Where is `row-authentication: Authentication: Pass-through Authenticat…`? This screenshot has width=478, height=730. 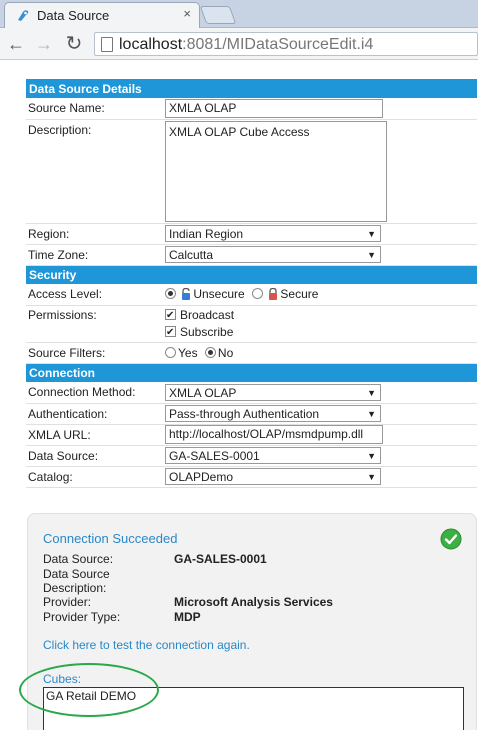
row-authentication: Authentication: Pass-through Authenticat… is located at coordinates (251, 414).